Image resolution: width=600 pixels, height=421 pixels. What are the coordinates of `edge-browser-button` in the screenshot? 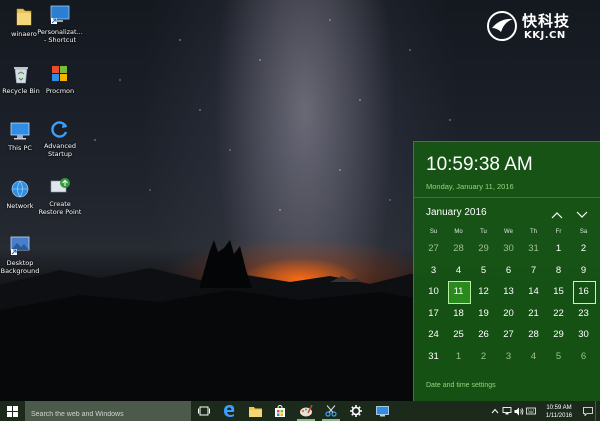 It's located at (229, 411).